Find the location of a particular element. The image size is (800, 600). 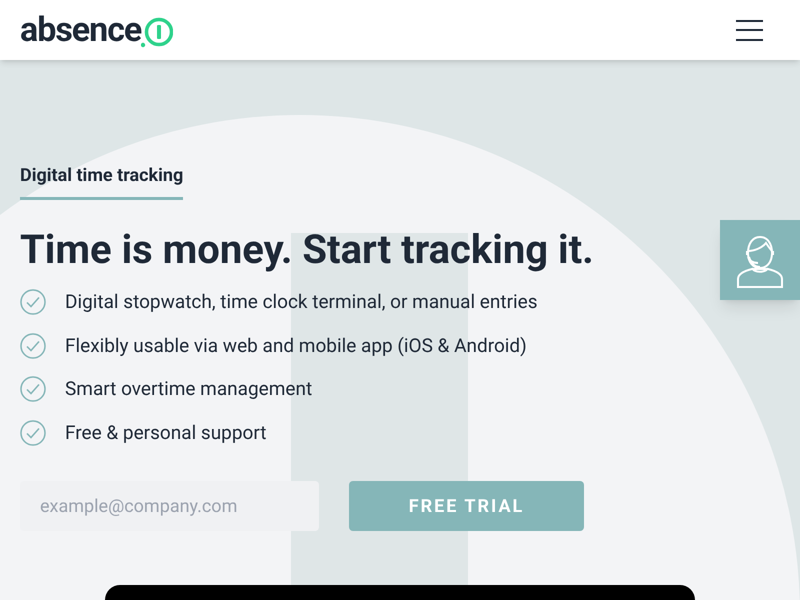

feature-text: Free & personal support is located at coordinates (165, 433).